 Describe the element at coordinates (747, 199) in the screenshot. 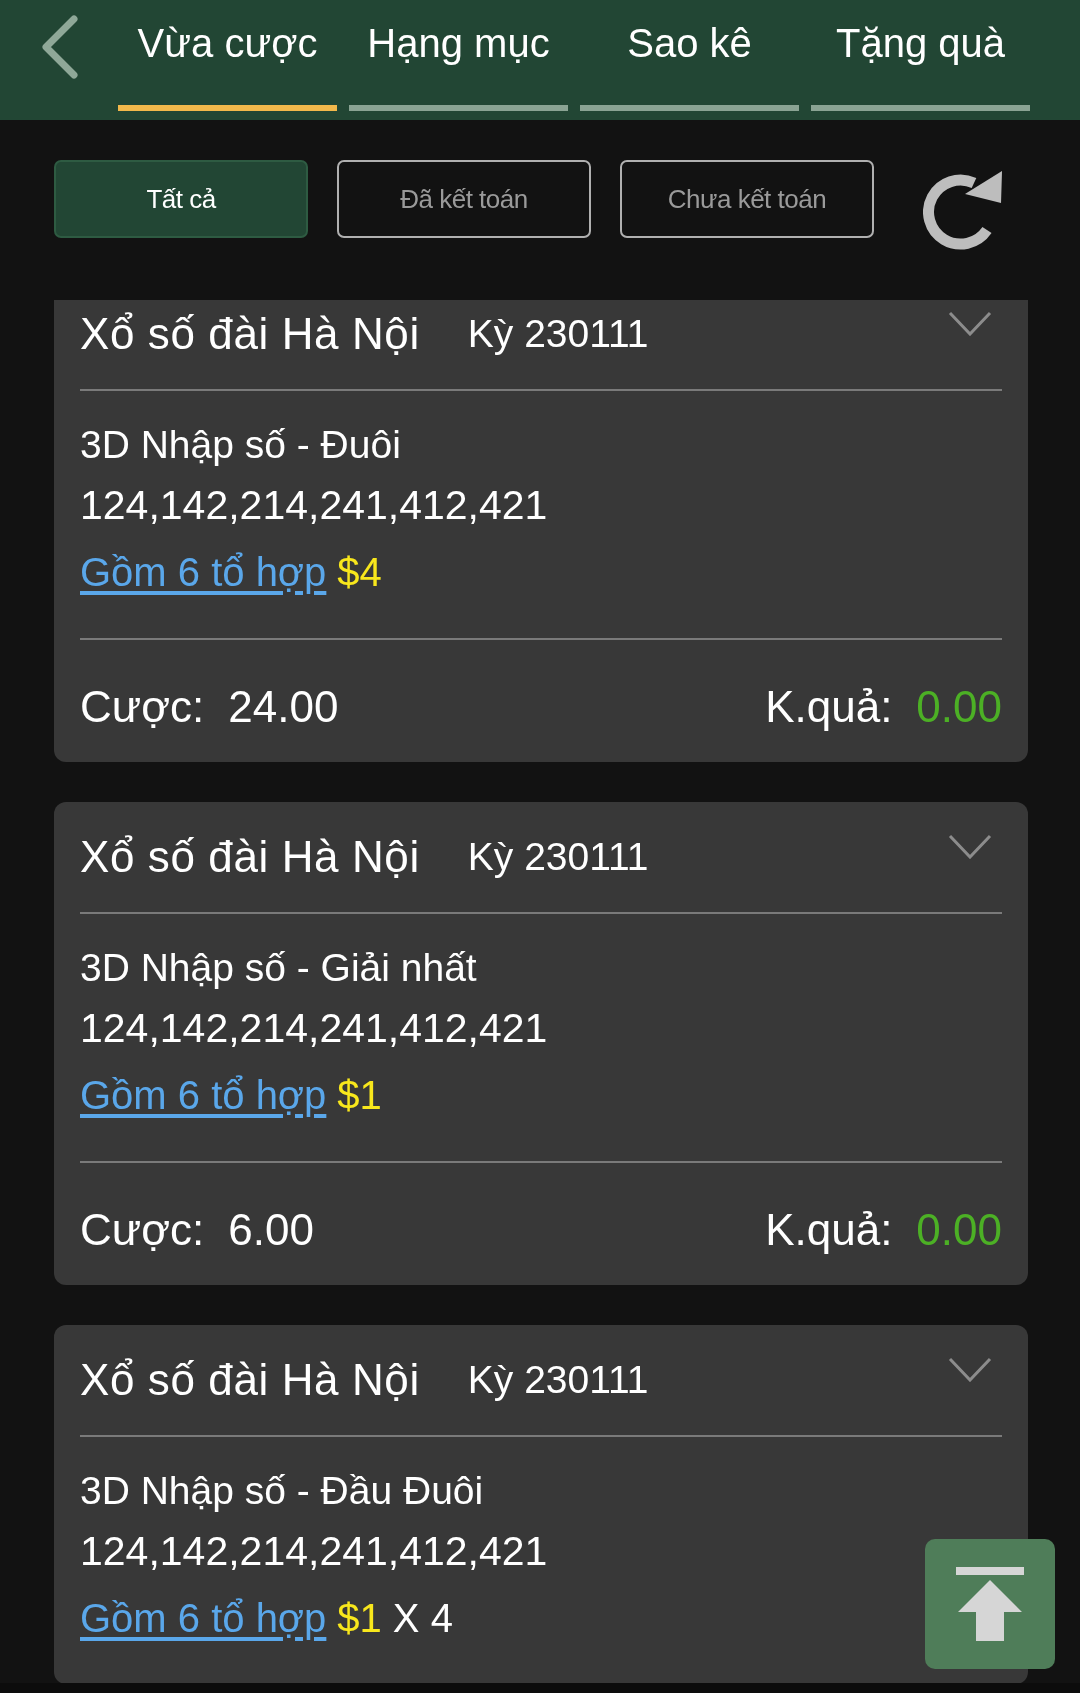

I see `filter-button: Chưa kết toán` at that location.